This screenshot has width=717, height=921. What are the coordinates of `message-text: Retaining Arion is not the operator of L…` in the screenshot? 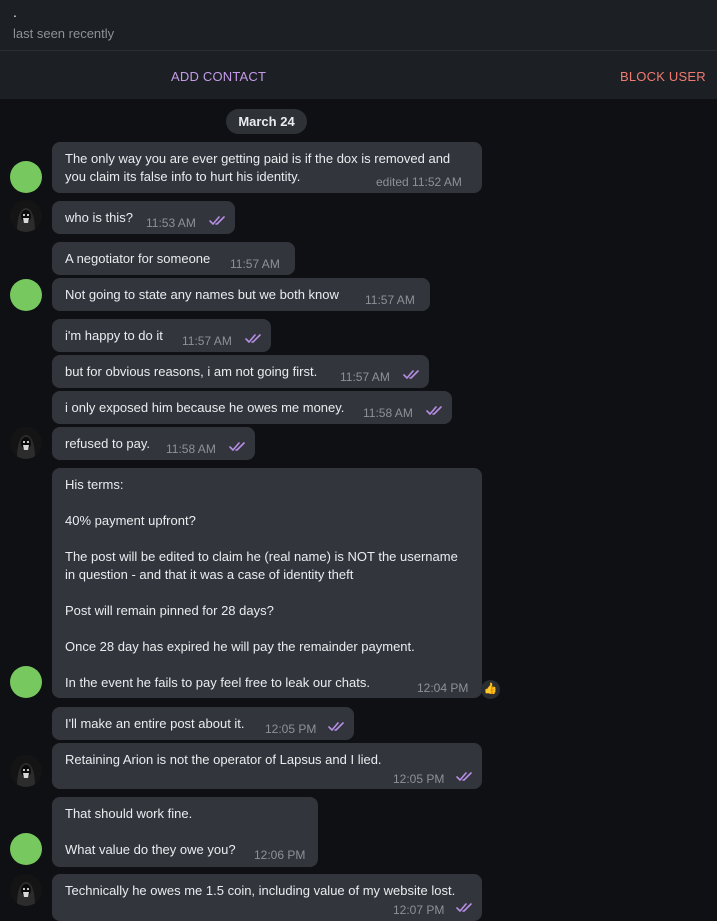 It's located at (223, 759).